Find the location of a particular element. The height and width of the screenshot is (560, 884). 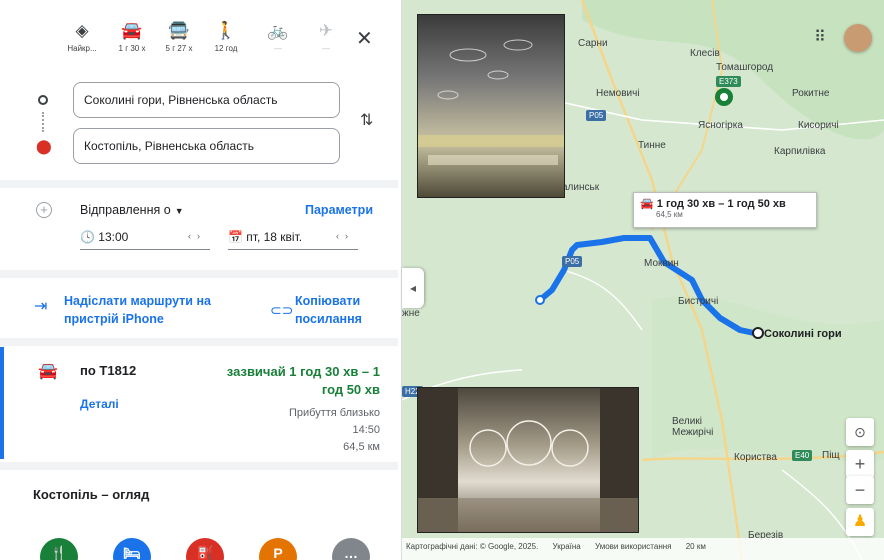

mode-transit: 🚍 5 г 27 х is located at coordinates (179, 36).